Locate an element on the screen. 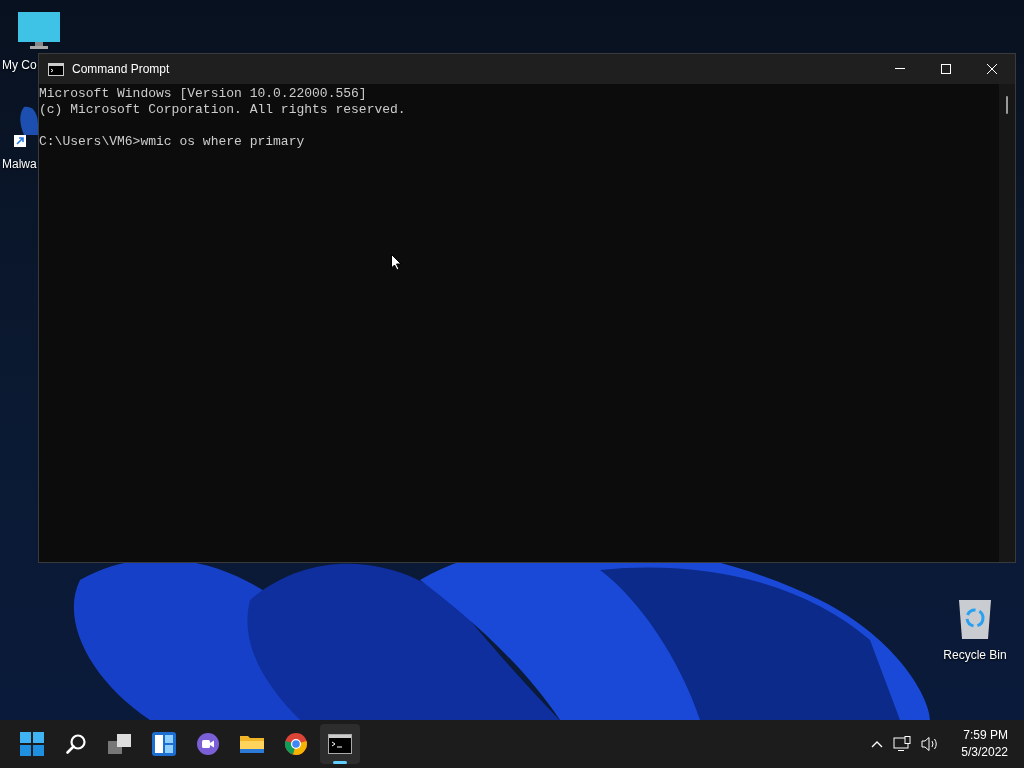 This screenshot has height=768, width=1024. desktop-icon-label: Recycle Bin is located at coordinates (975, 655).